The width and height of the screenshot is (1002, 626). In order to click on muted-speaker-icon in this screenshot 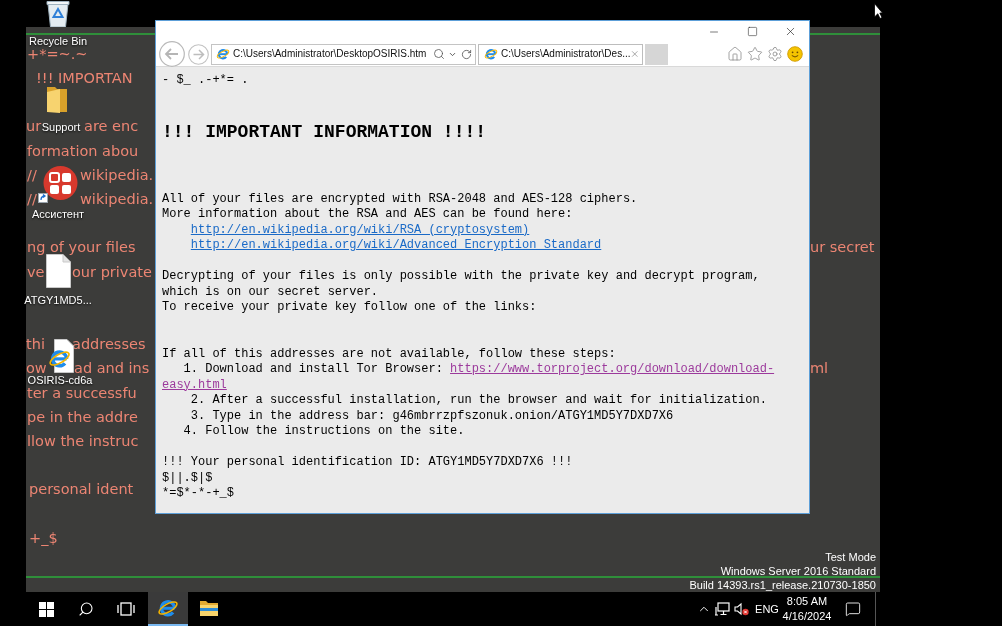, I will do `click(741, 609)`.